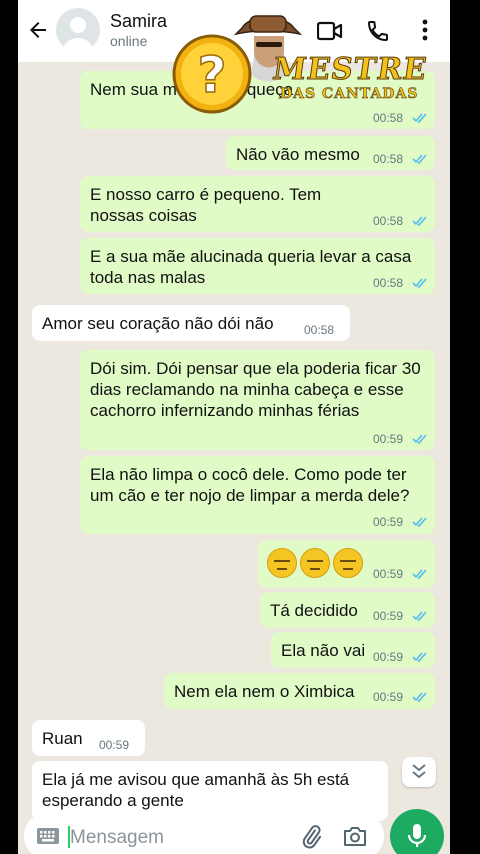 This screenshot has width=480, height=854. I want to click on message-text: Amor seu coração não dói não, so click(158, 323).